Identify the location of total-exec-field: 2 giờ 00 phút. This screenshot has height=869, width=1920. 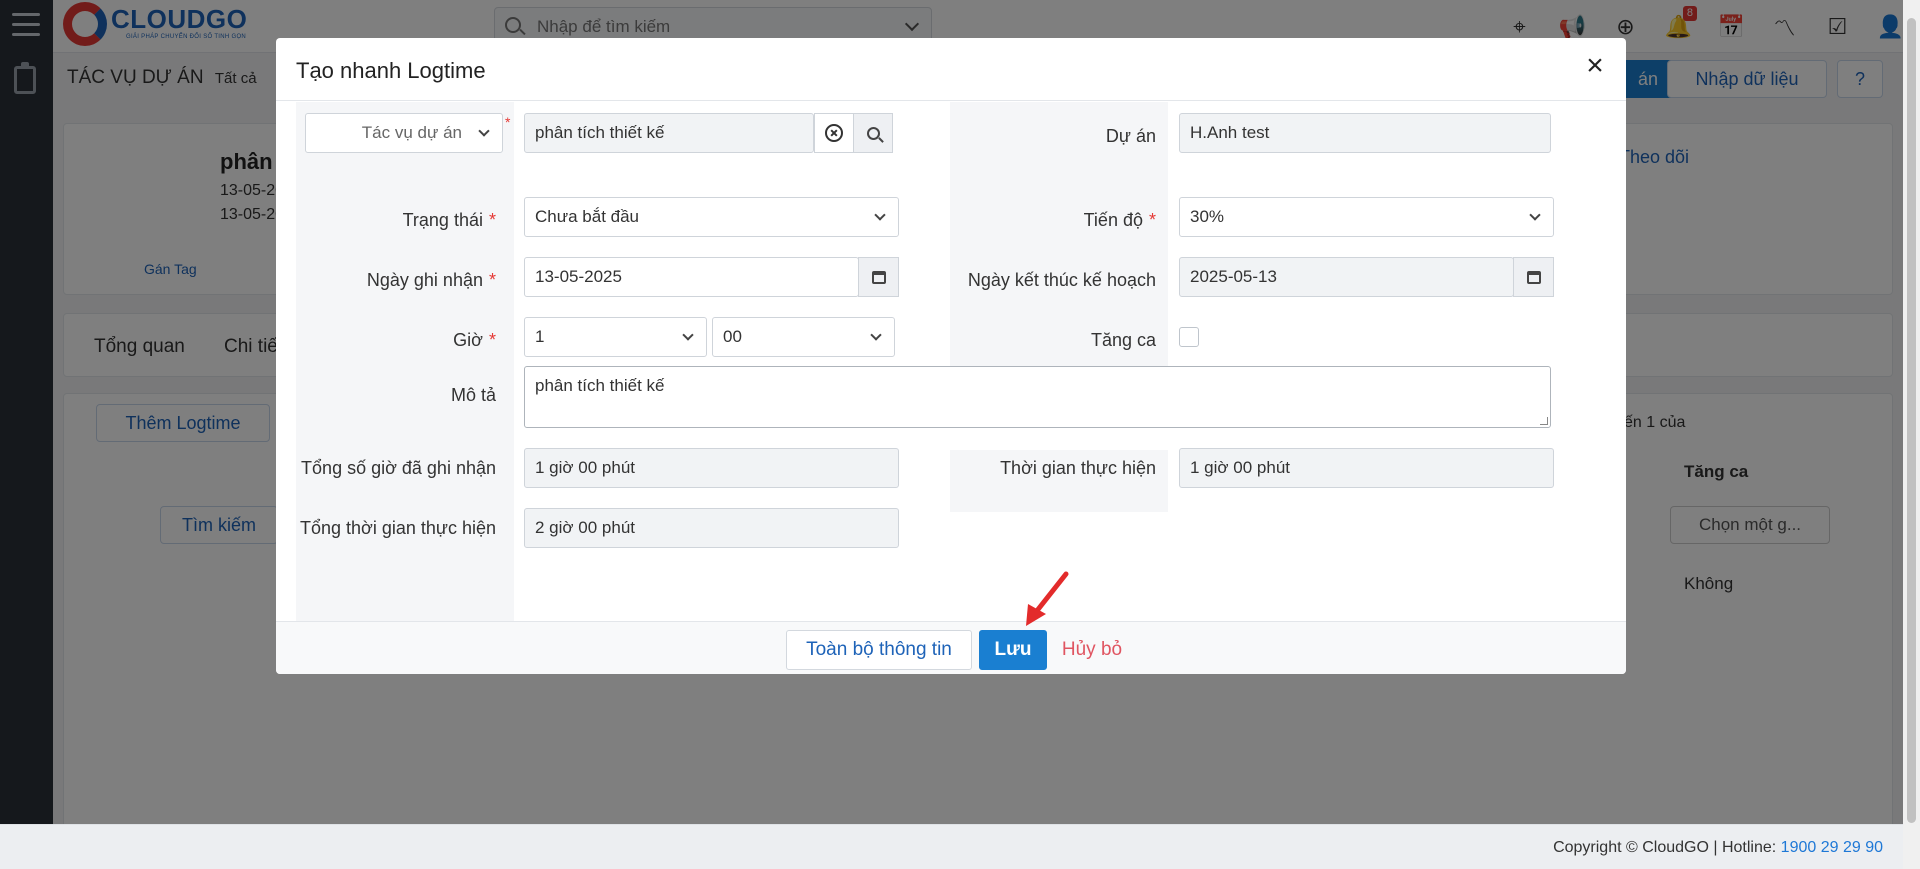
(711, 528).